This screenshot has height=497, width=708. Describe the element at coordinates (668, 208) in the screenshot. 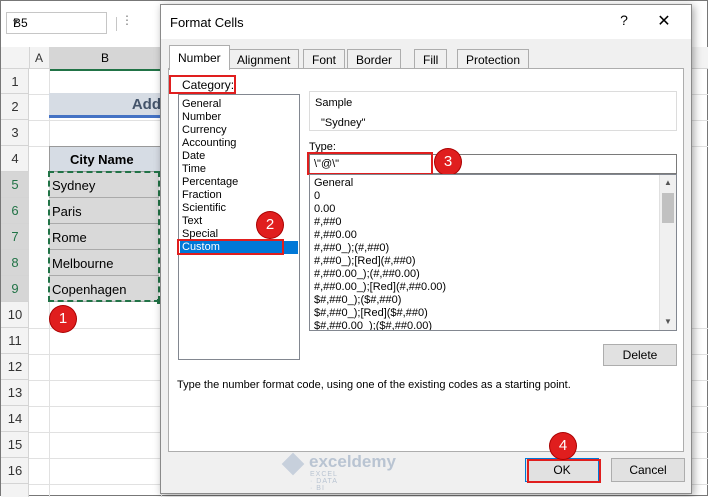

I see `scroll-thumb` at that location.